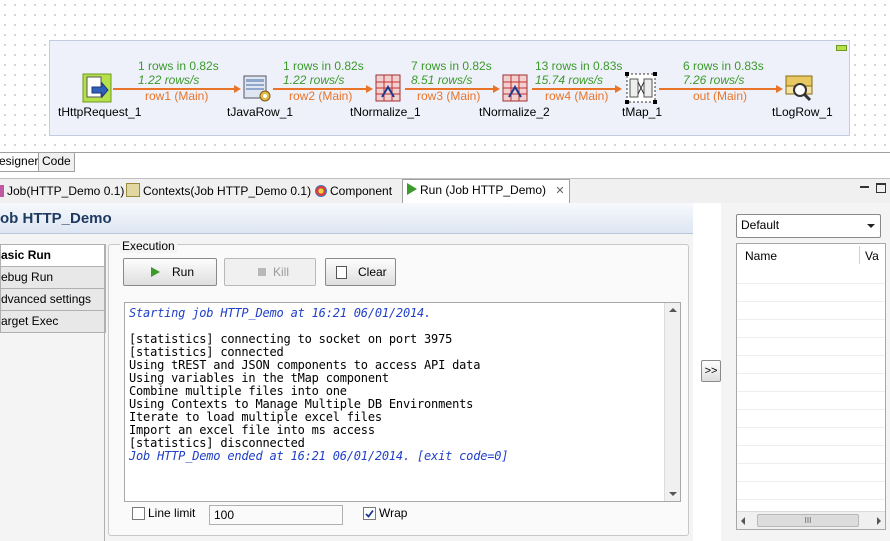  I want to click on map-icon, so click(640, 87).